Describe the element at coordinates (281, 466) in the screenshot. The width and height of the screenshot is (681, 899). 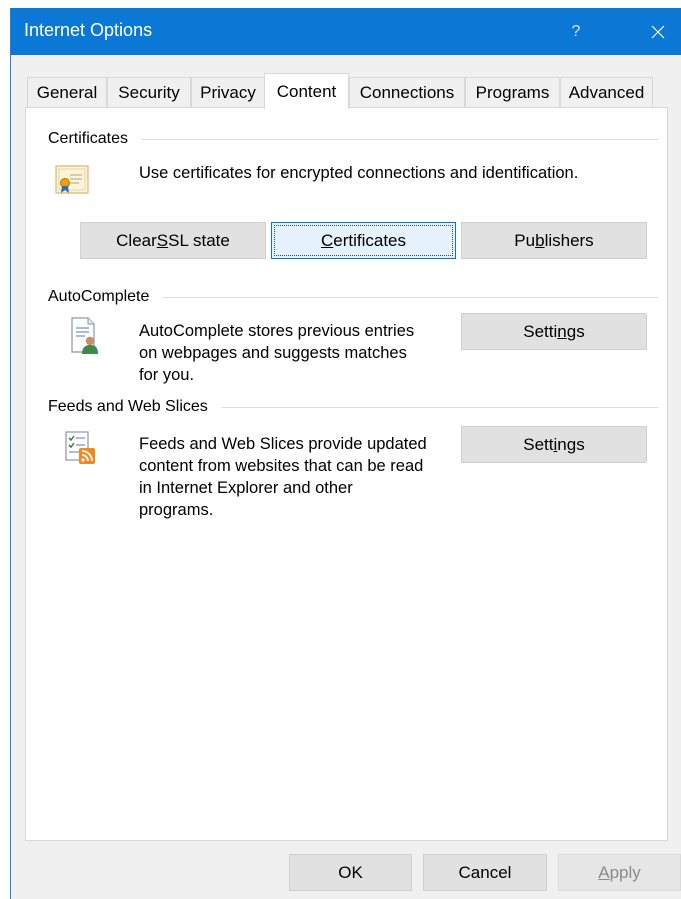
I see `description-line: content from websites that can be read` at that location.